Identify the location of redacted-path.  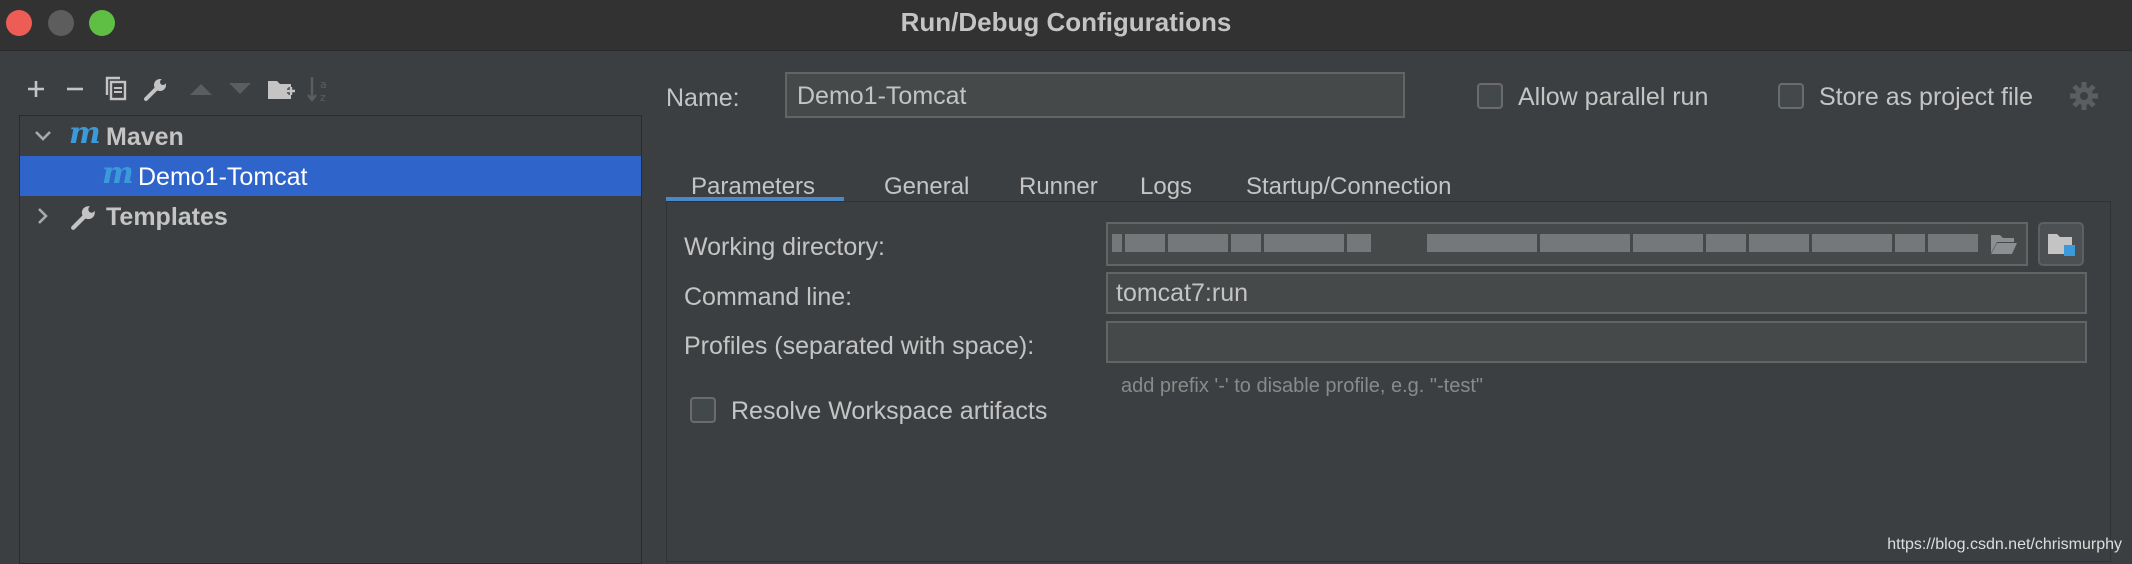
(1545, 243).